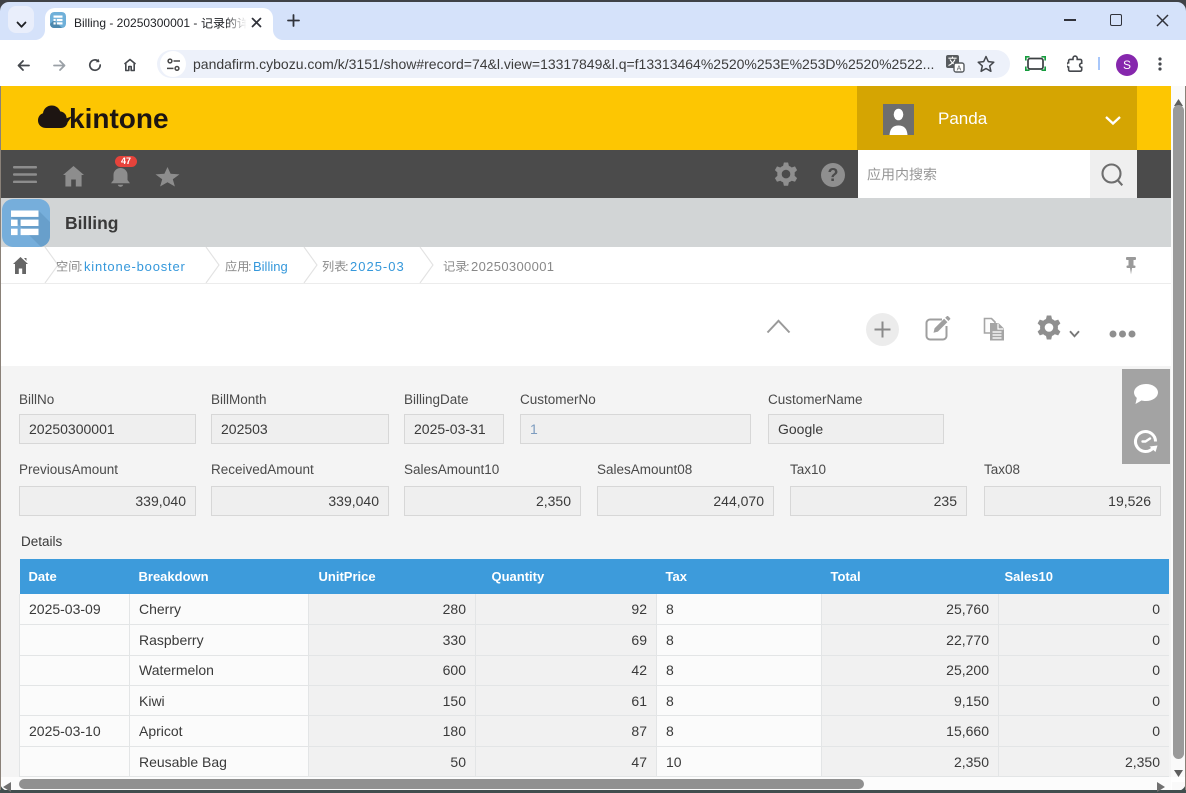  I want to click on svg-text: A, so click(959, 68).